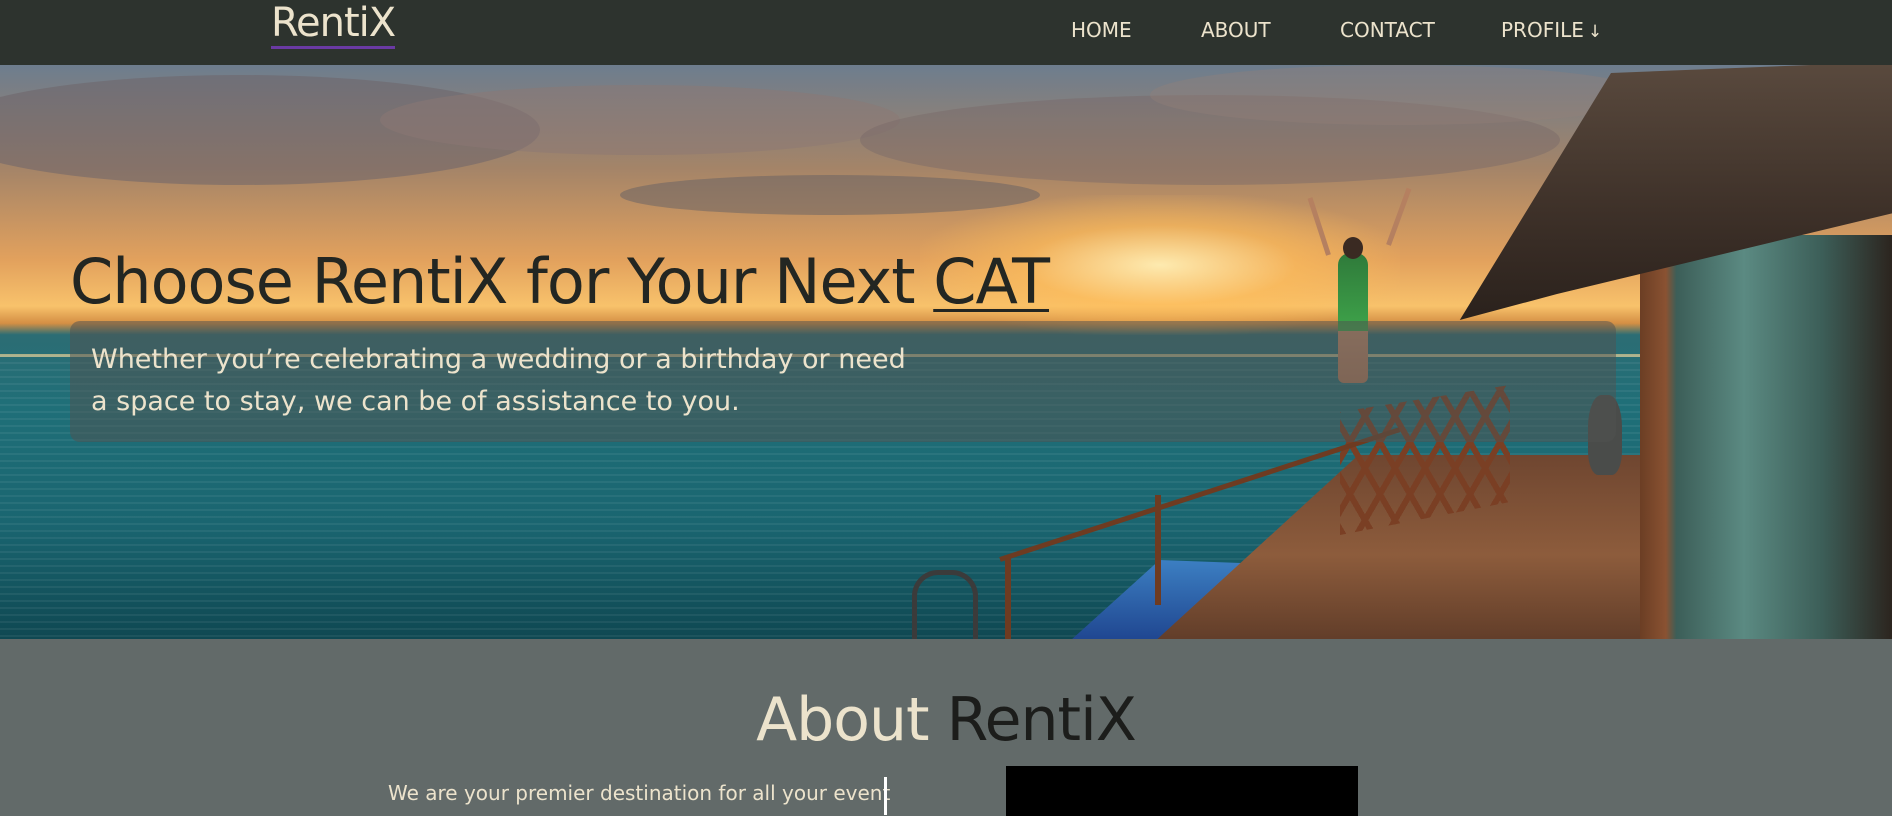  What do you see at coordinates (333, 24) in the screenshot?
I see `logo: RentiX` at bounding box center [333, 24].